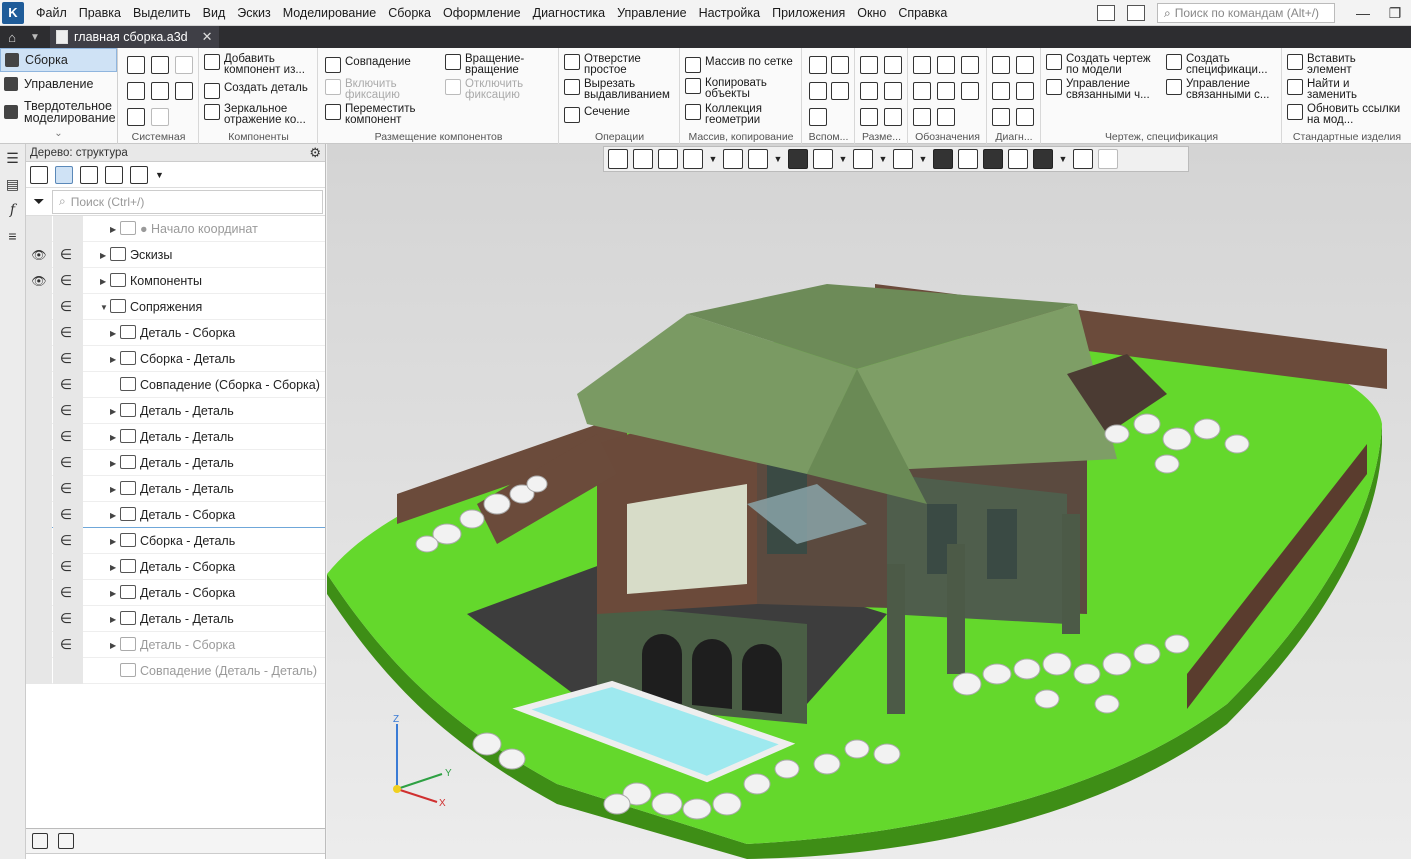 The image size is (1411, 859). I want to click on menu-select: Выделить, so click(162, 13).